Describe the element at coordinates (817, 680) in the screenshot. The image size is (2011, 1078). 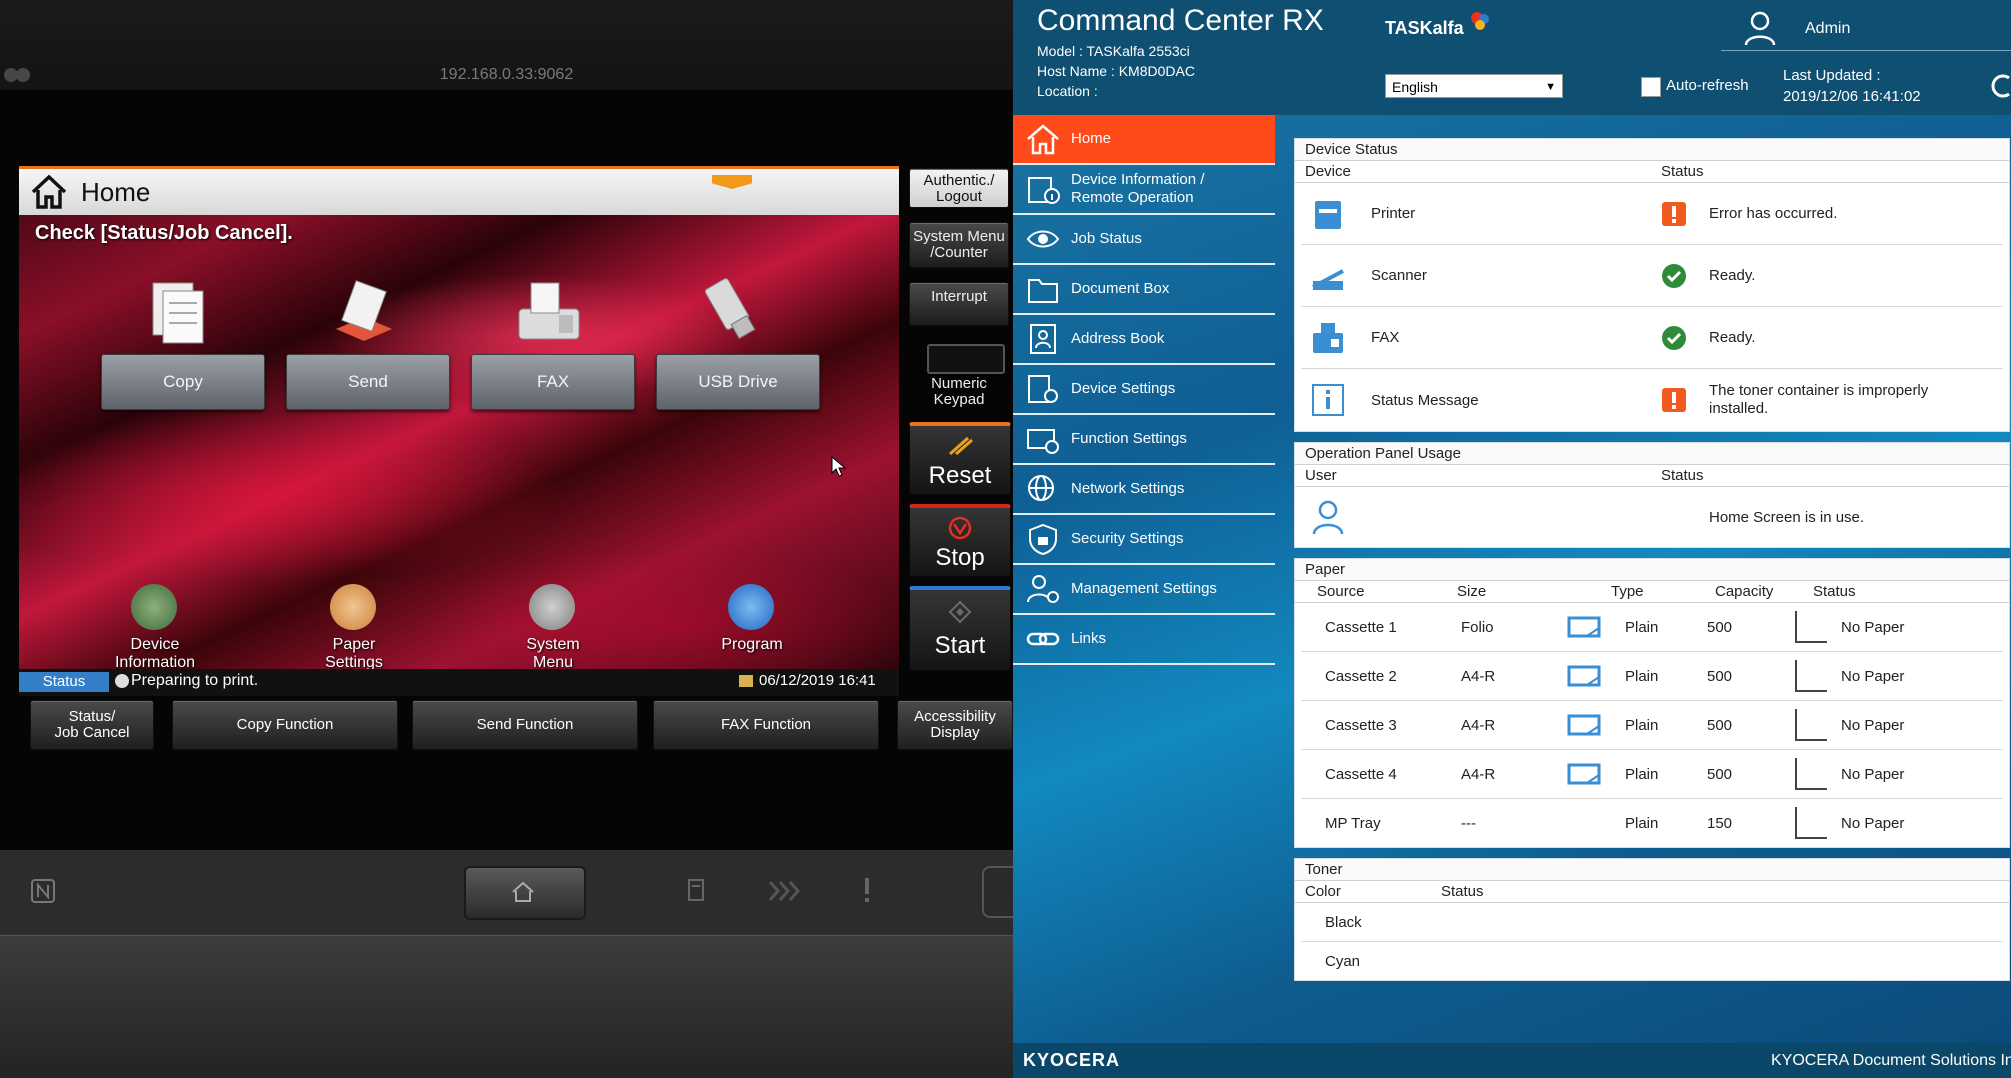
I see `status-date: 06/12/2019 16:41` at that location.